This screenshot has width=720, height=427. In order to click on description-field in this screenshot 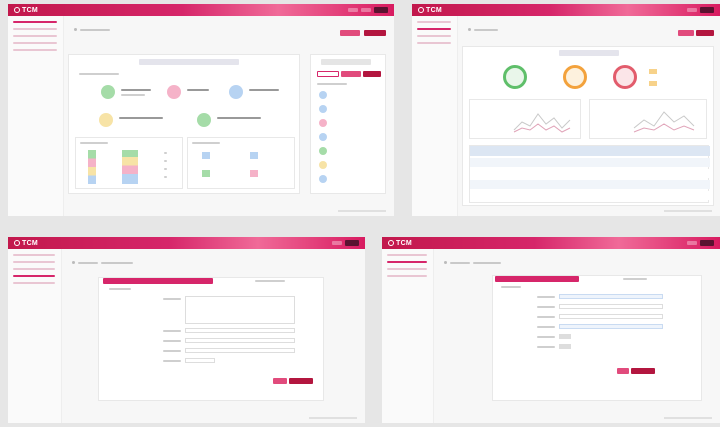, I will do `click(240, 310)`.